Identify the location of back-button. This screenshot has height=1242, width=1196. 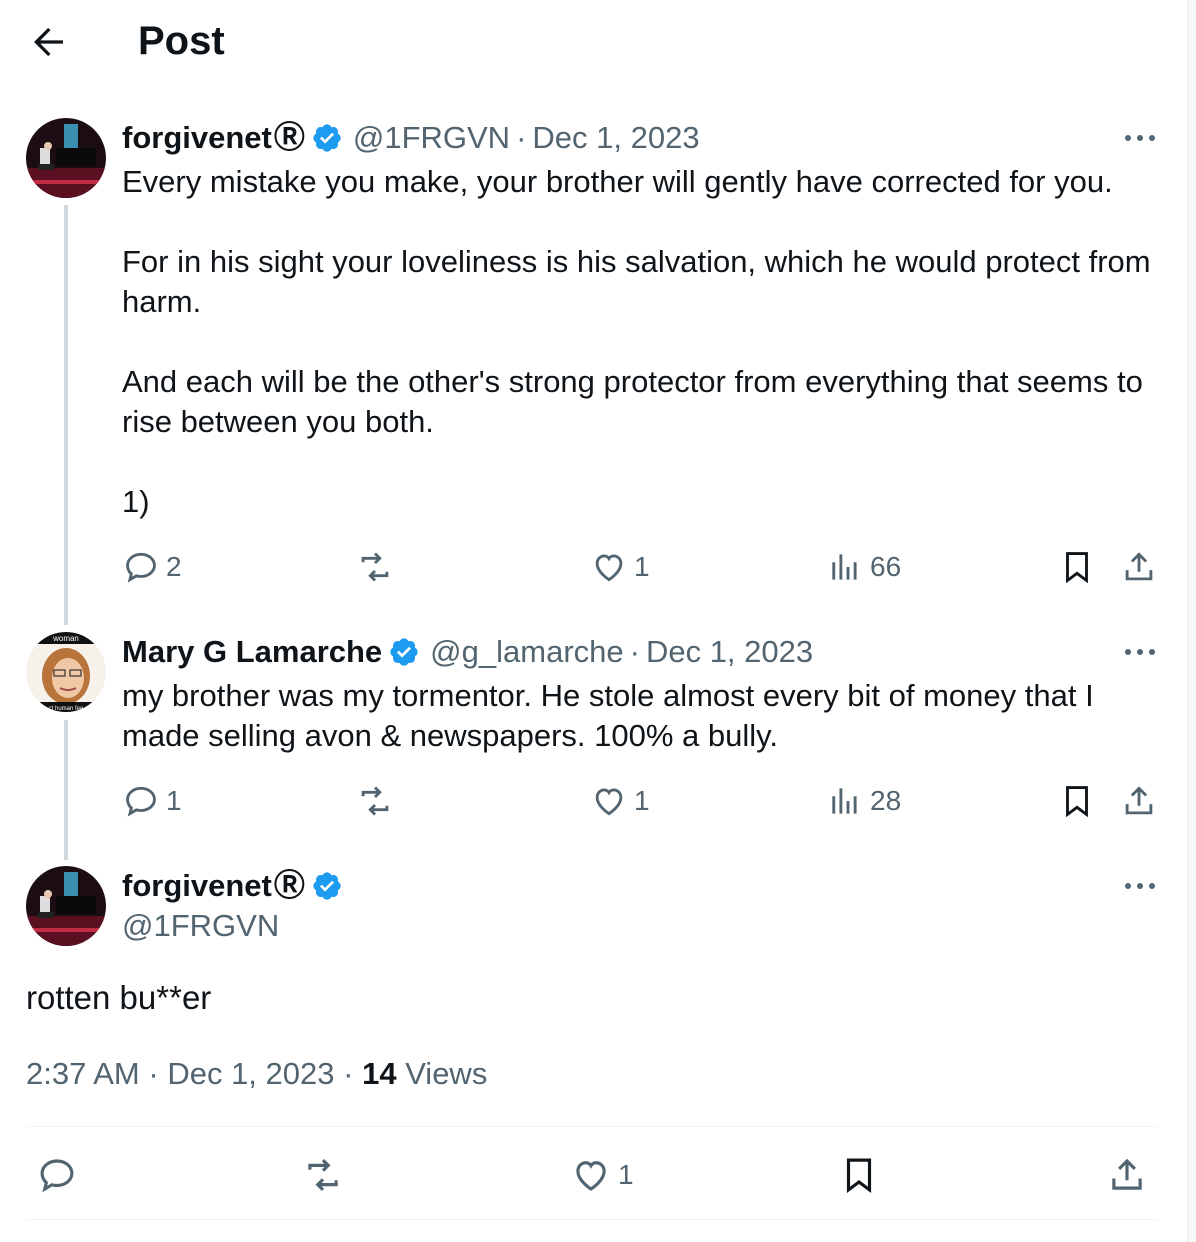
(48, 42).